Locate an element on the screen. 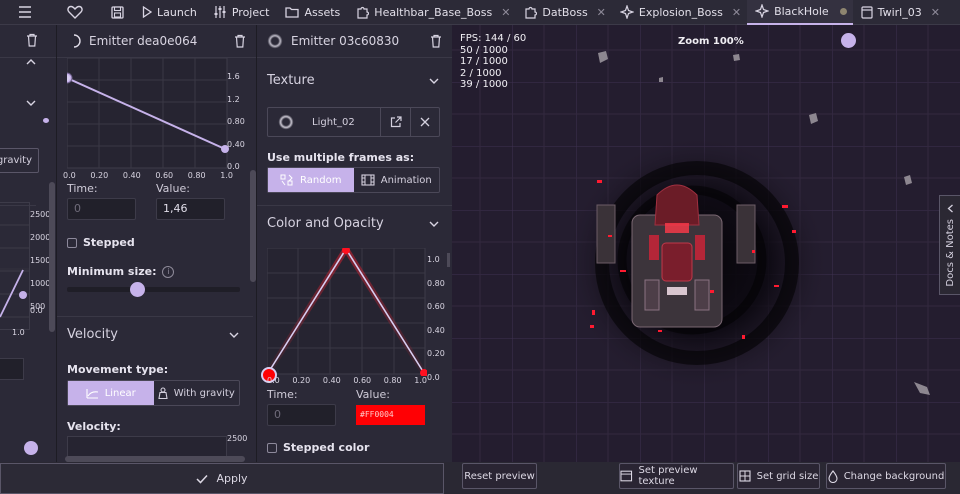 This screenshot has width=960, height=494. random-option: Random is located at coordinates (311, 180).